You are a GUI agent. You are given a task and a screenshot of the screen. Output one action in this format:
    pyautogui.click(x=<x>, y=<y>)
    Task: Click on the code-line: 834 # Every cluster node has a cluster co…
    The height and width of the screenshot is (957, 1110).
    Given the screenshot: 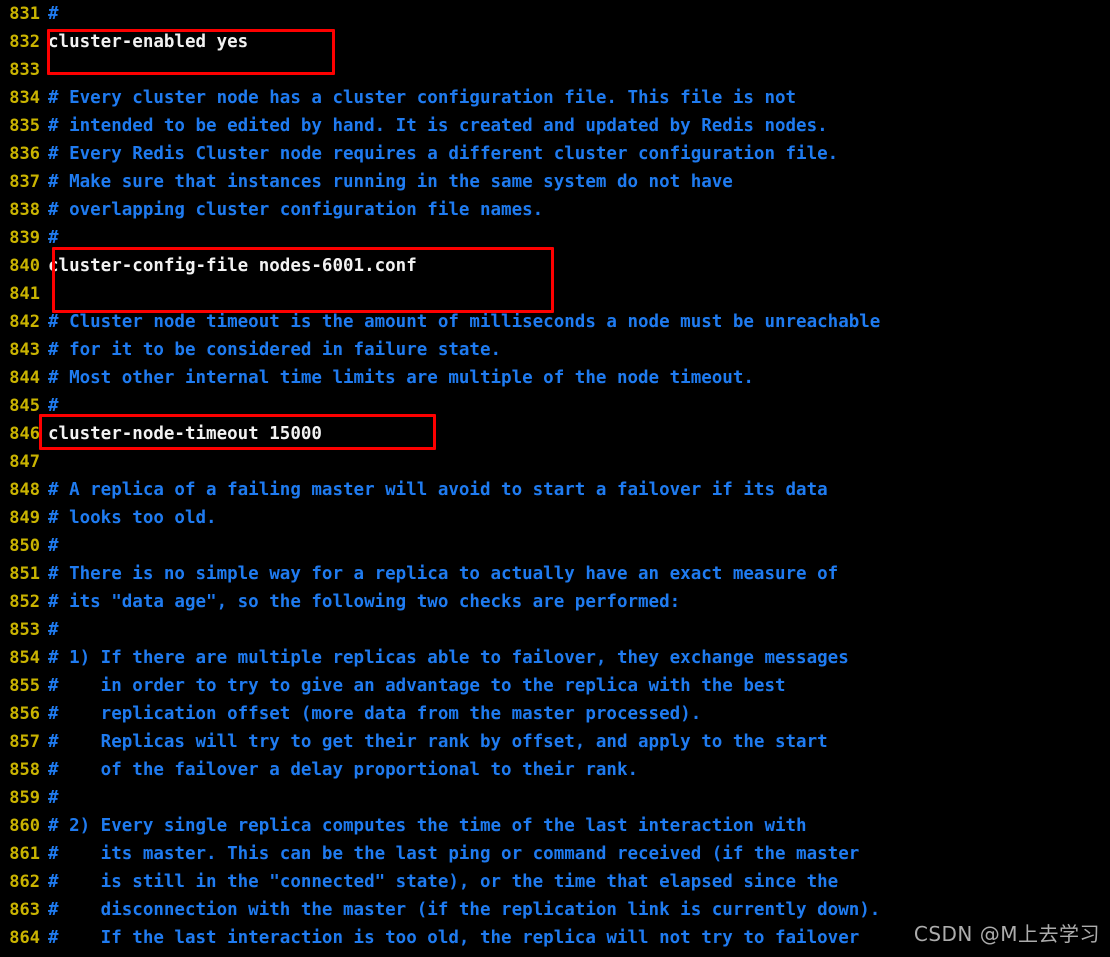 What is the action you would take?
    pyautogui.click(x=555, y=98)
    